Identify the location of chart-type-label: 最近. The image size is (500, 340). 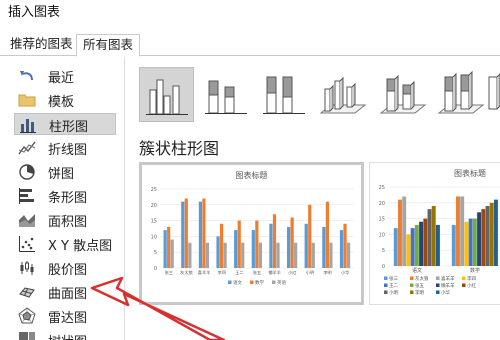
(61, 78).